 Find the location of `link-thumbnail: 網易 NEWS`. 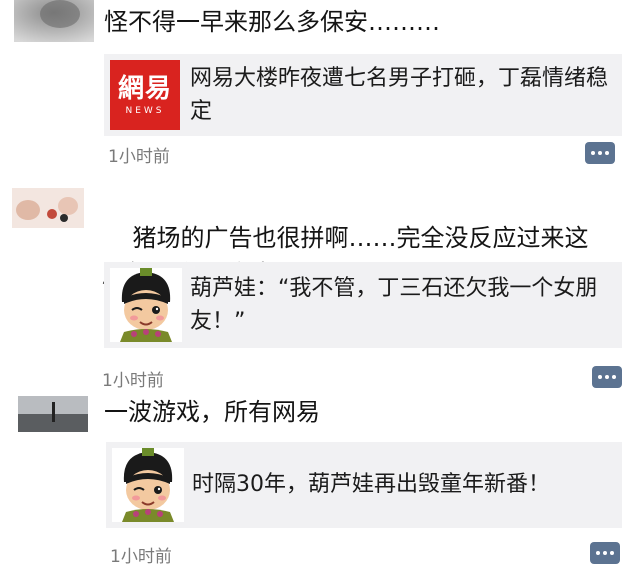

link-thumbnail: 網易 NEWS is located at coordinates (145, 95).